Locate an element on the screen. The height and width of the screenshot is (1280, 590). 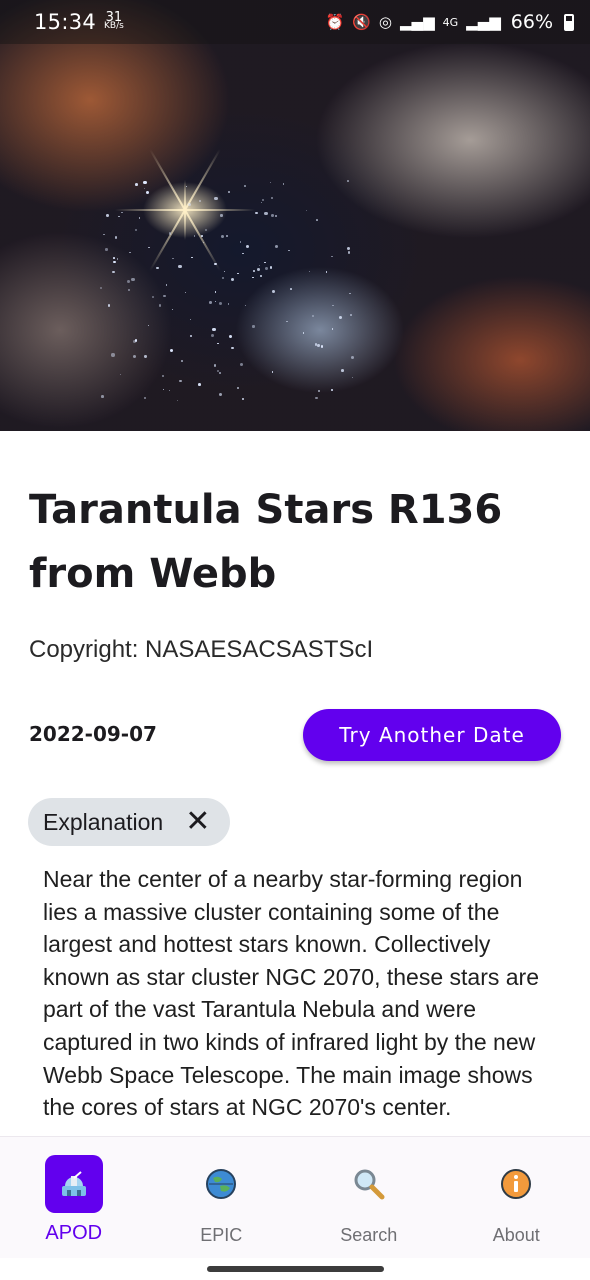
nav-item-search: Search is located at coordinates (369, 1197).